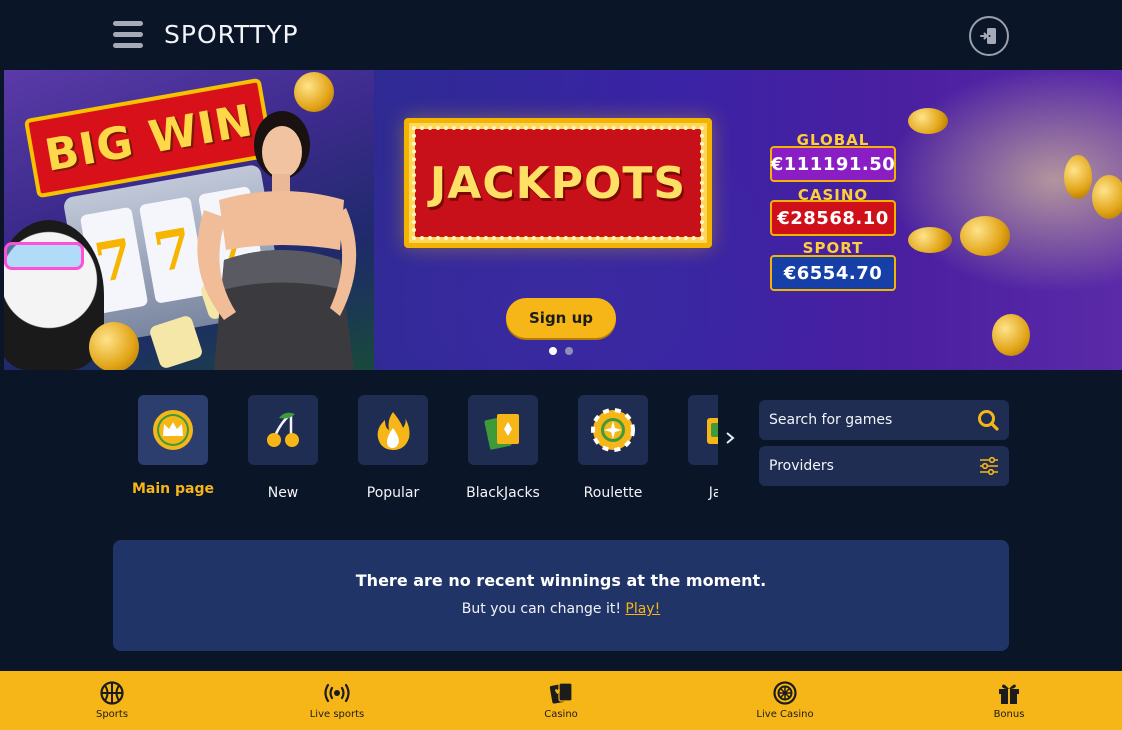 The width and height of the screenshot is (1122, 730). Describe the element at coordinates (833, 164) in the screenshot. I see `jackpot-value-global: €111191.50` at that location.